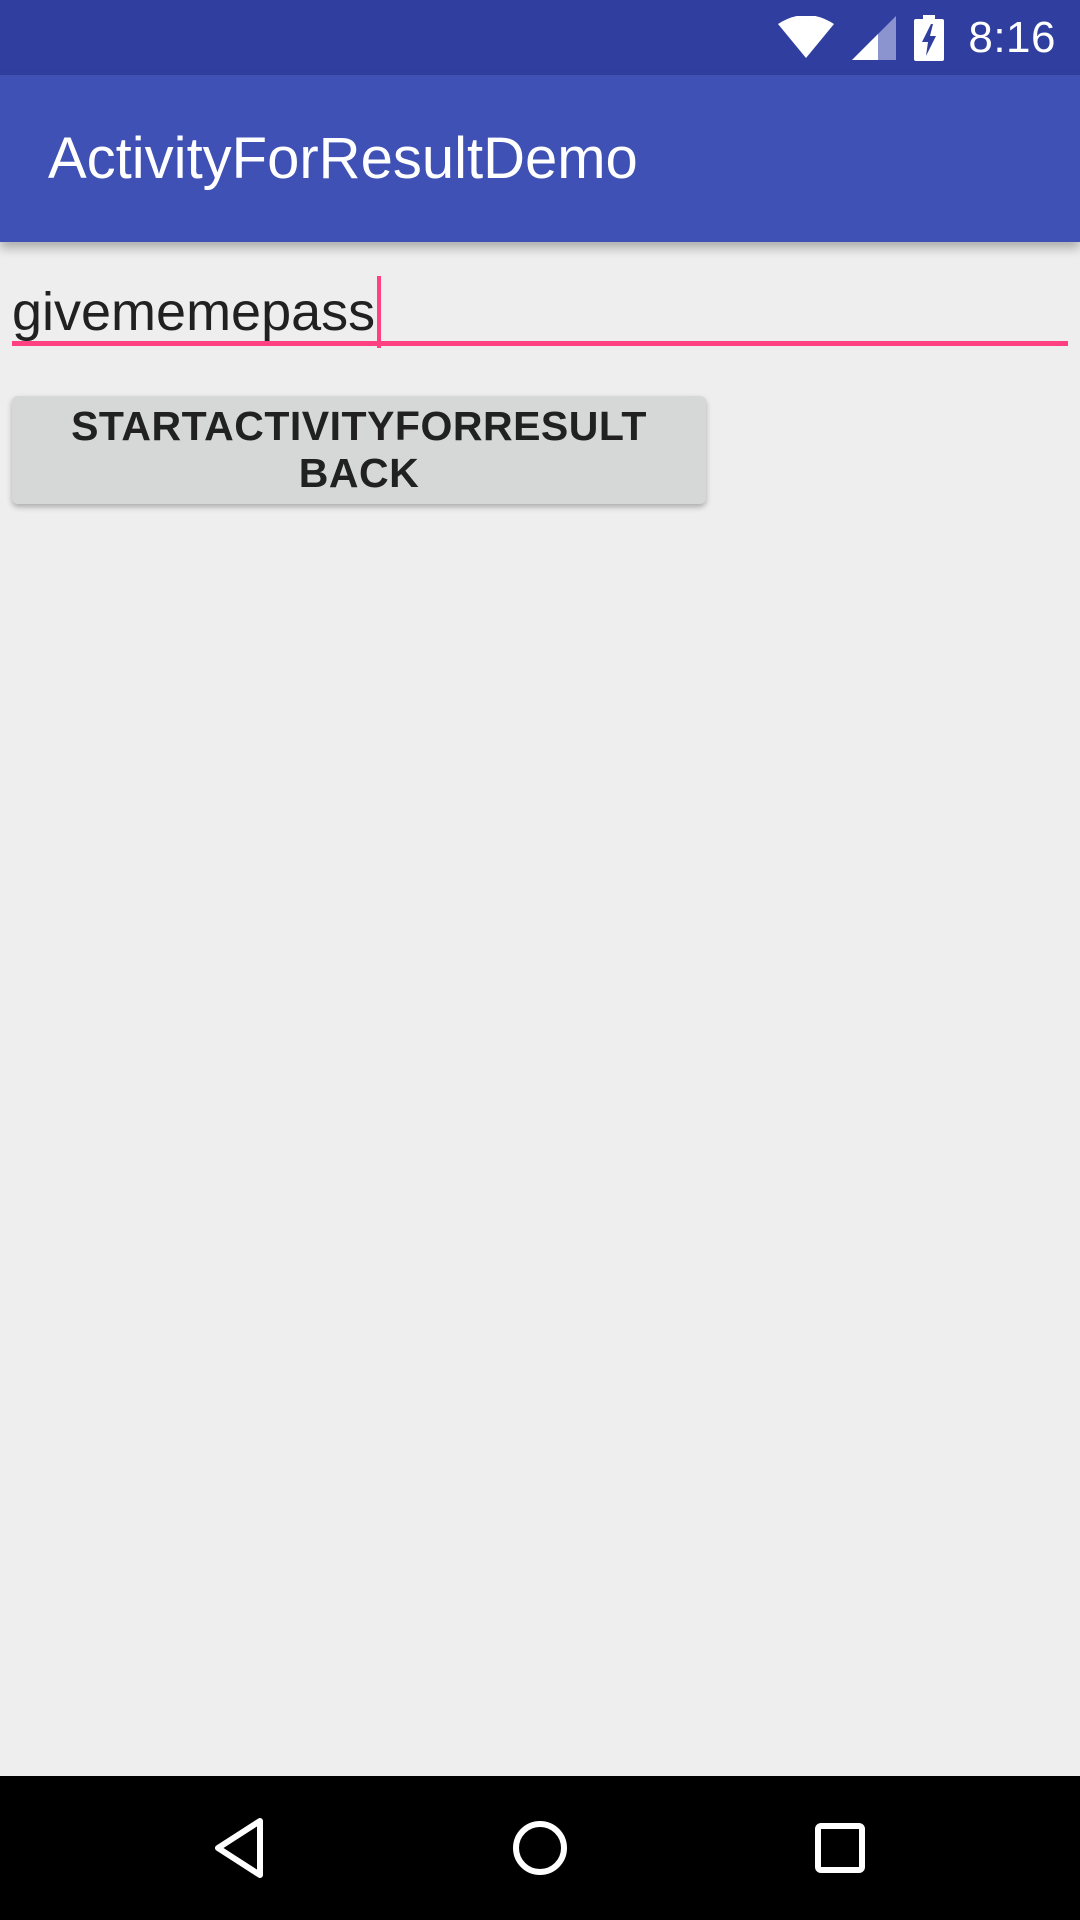 This screenshot has width=1080, height=1920. I want to click on nav-back-button, so click(240, 1848).